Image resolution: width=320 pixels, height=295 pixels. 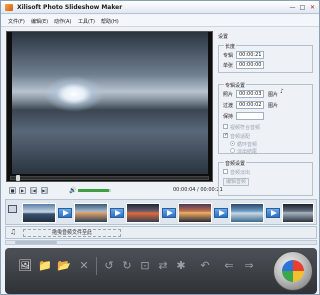 I want to click on menu-help: 帮助(H), so click(x=110, y=21).